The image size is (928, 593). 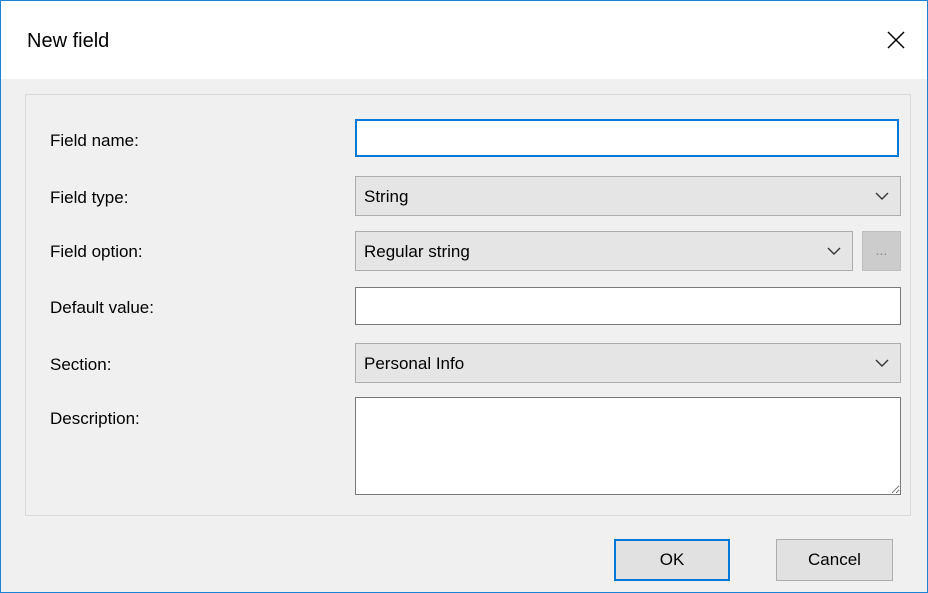 What do you see at coordinates (464, 40) in the screenshot?
I see `title-bar: New field` at bounding box center [464, 40].